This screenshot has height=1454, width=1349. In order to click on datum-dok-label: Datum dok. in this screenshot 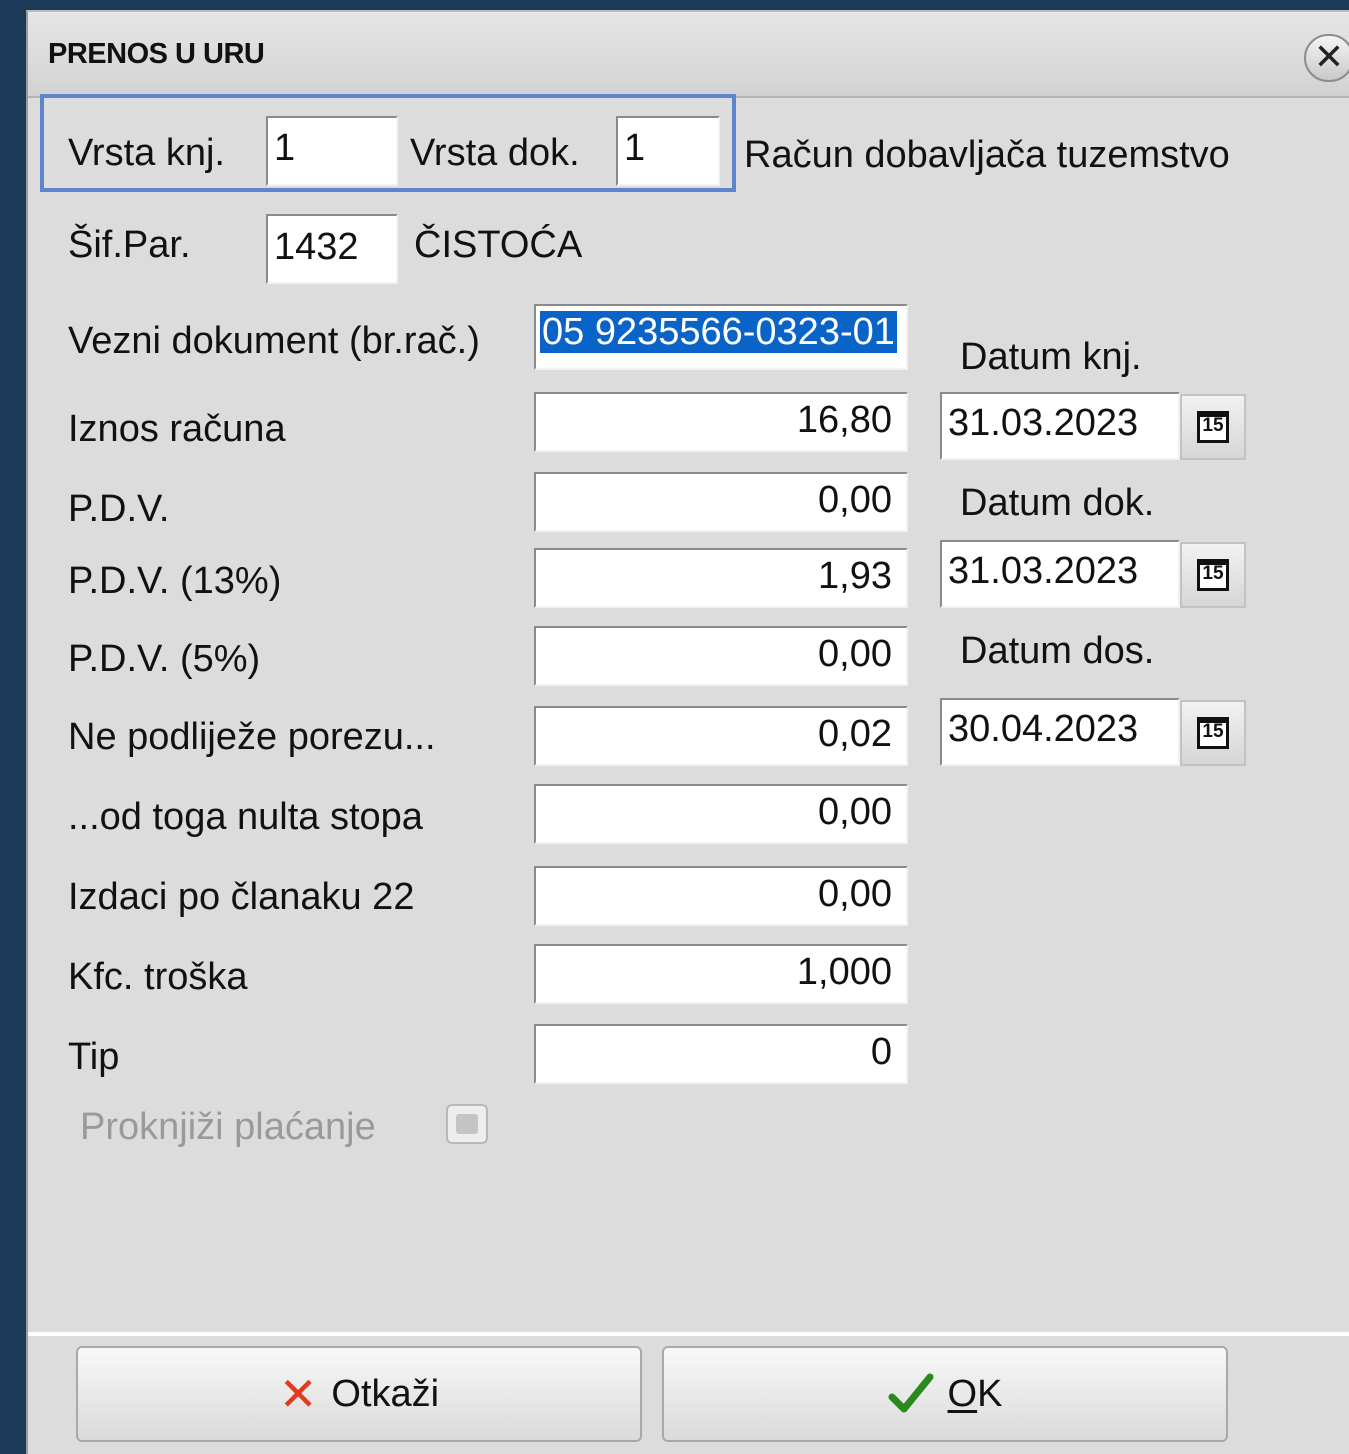, I will do `click(1057, 503)`.